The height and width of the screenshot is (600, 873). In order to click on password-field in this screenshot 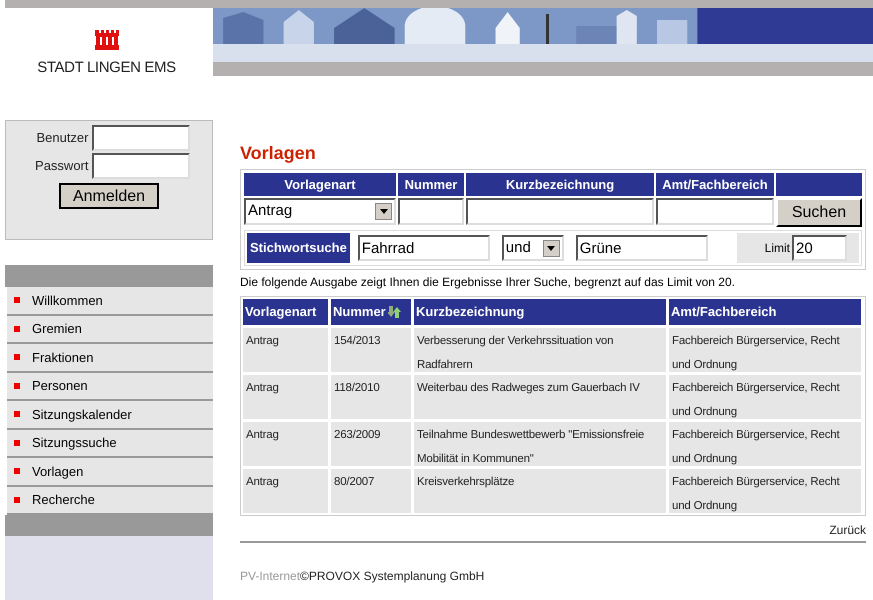, I will do `click(141, 166)`.